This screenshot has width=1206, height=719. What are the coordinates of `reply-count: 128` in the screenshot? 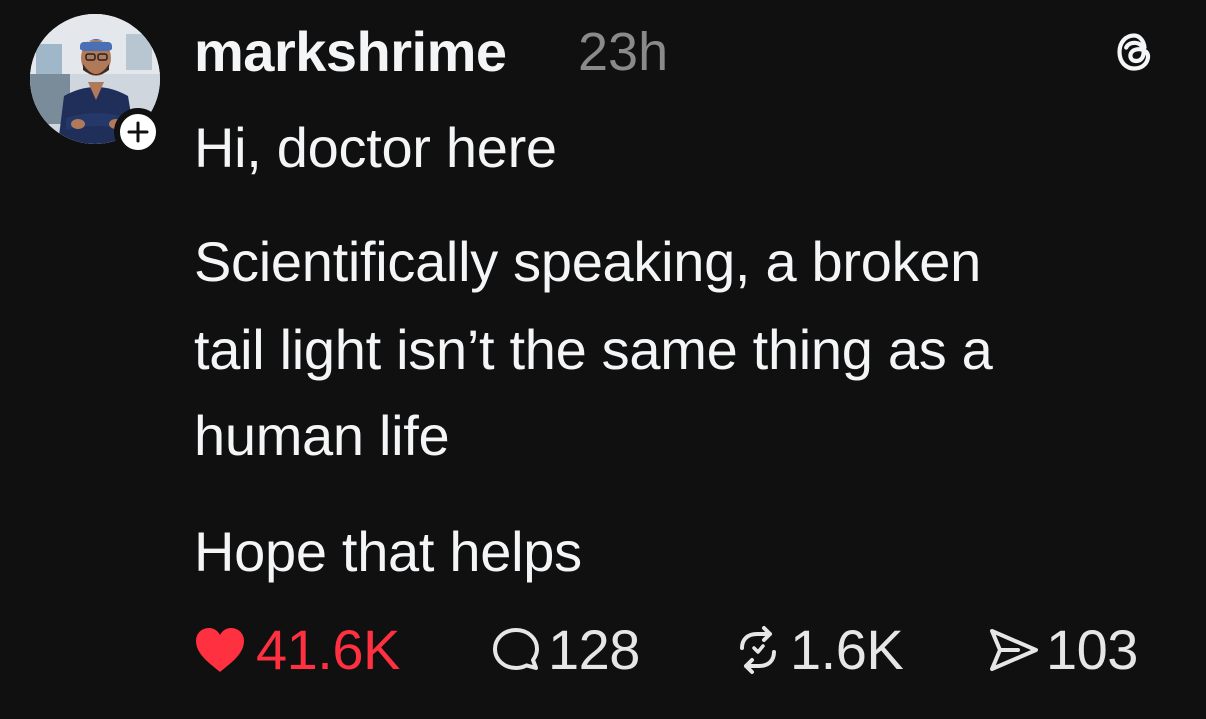 It's located at (594, 649).